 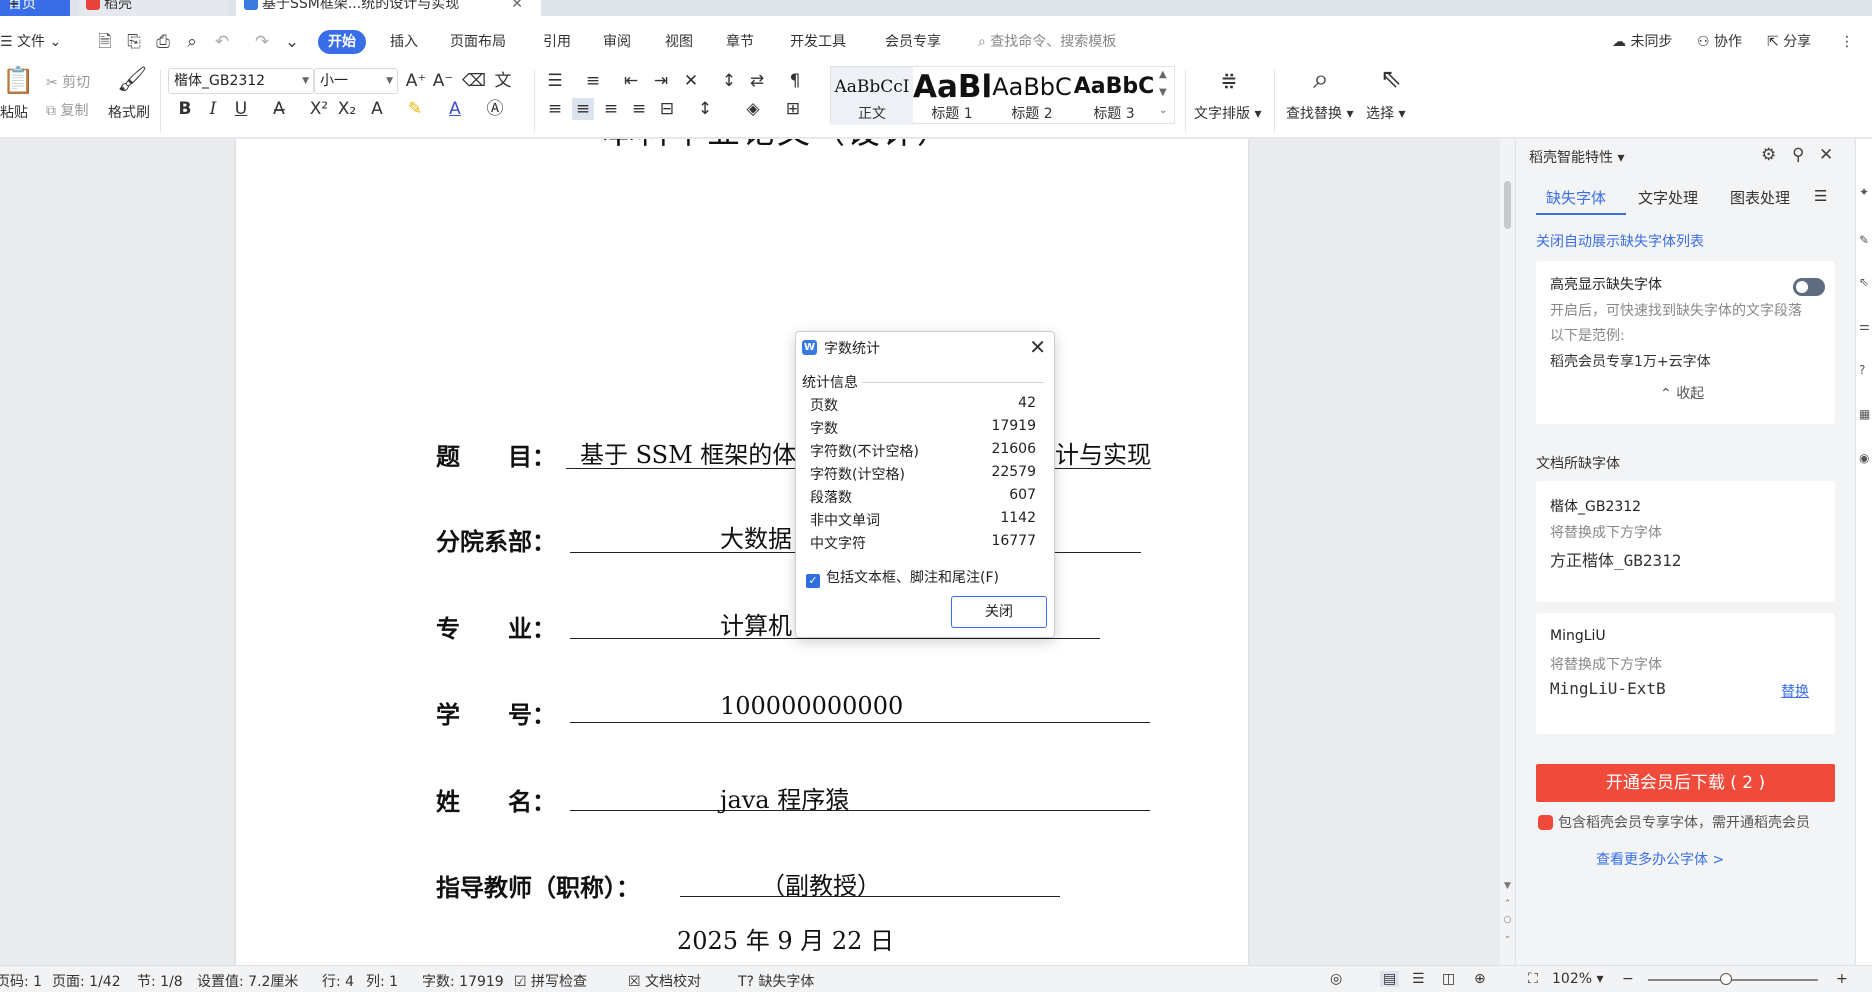 What do you see at coordinates (705, 109) in the screenshot?
I see `line-spacing-icon: ↕` at bounding box center [705, 109].